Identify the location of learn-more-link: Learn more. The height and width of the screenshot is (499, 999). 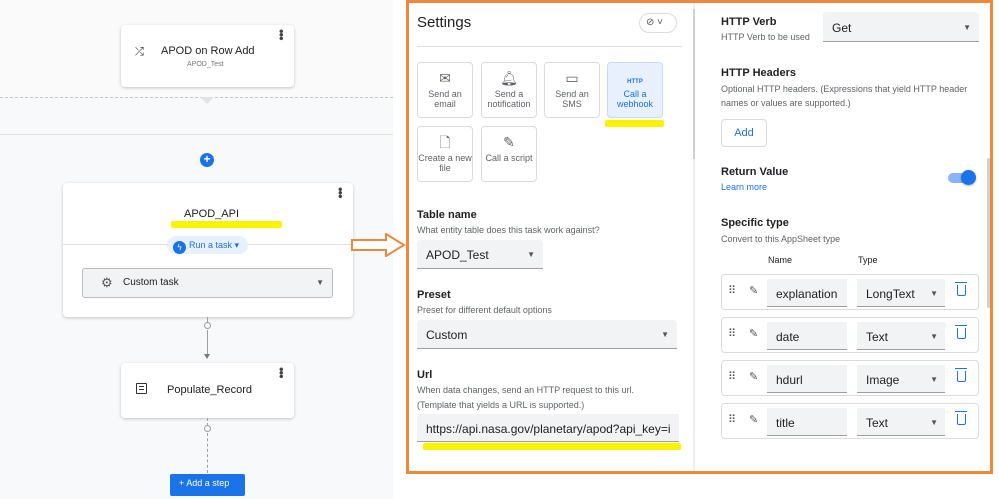
(744, 187).